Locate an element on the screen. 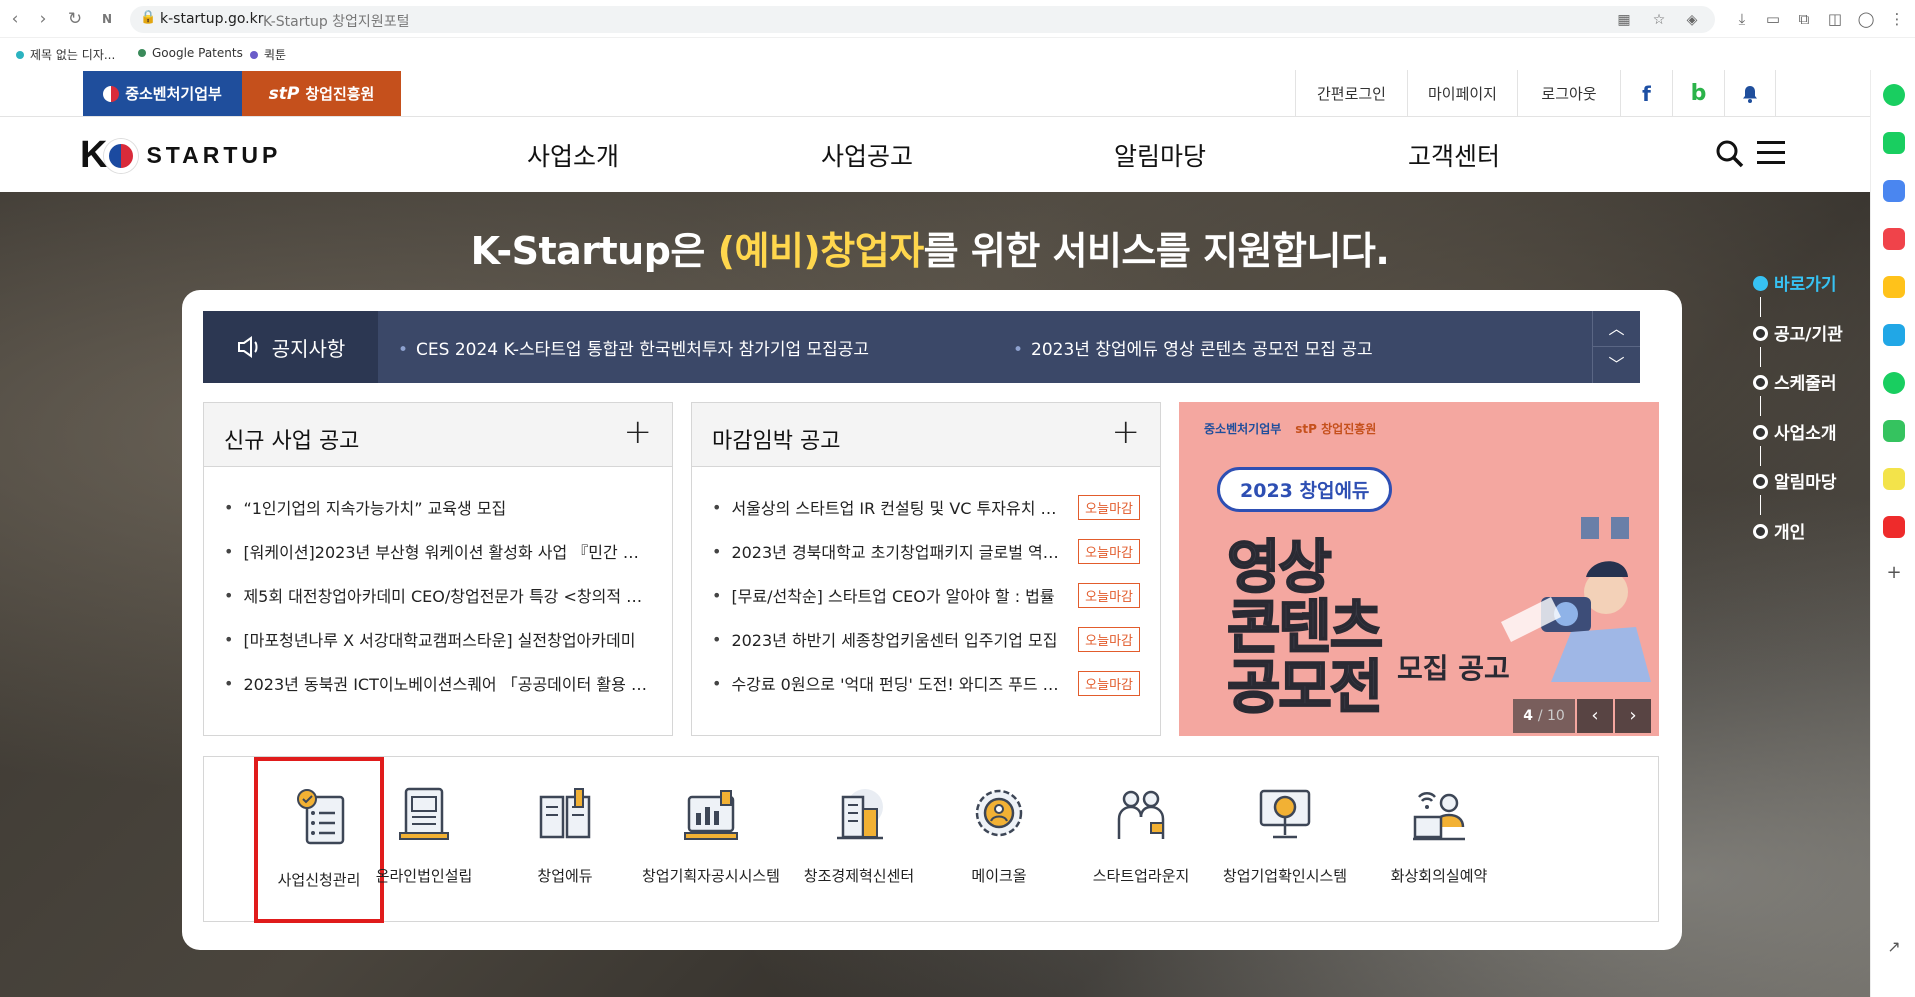 This screenshot has height=997, width=1915. quick-link-startup-confirmation: 창업기업확인시스템 is located at coordinates (1285, 840).